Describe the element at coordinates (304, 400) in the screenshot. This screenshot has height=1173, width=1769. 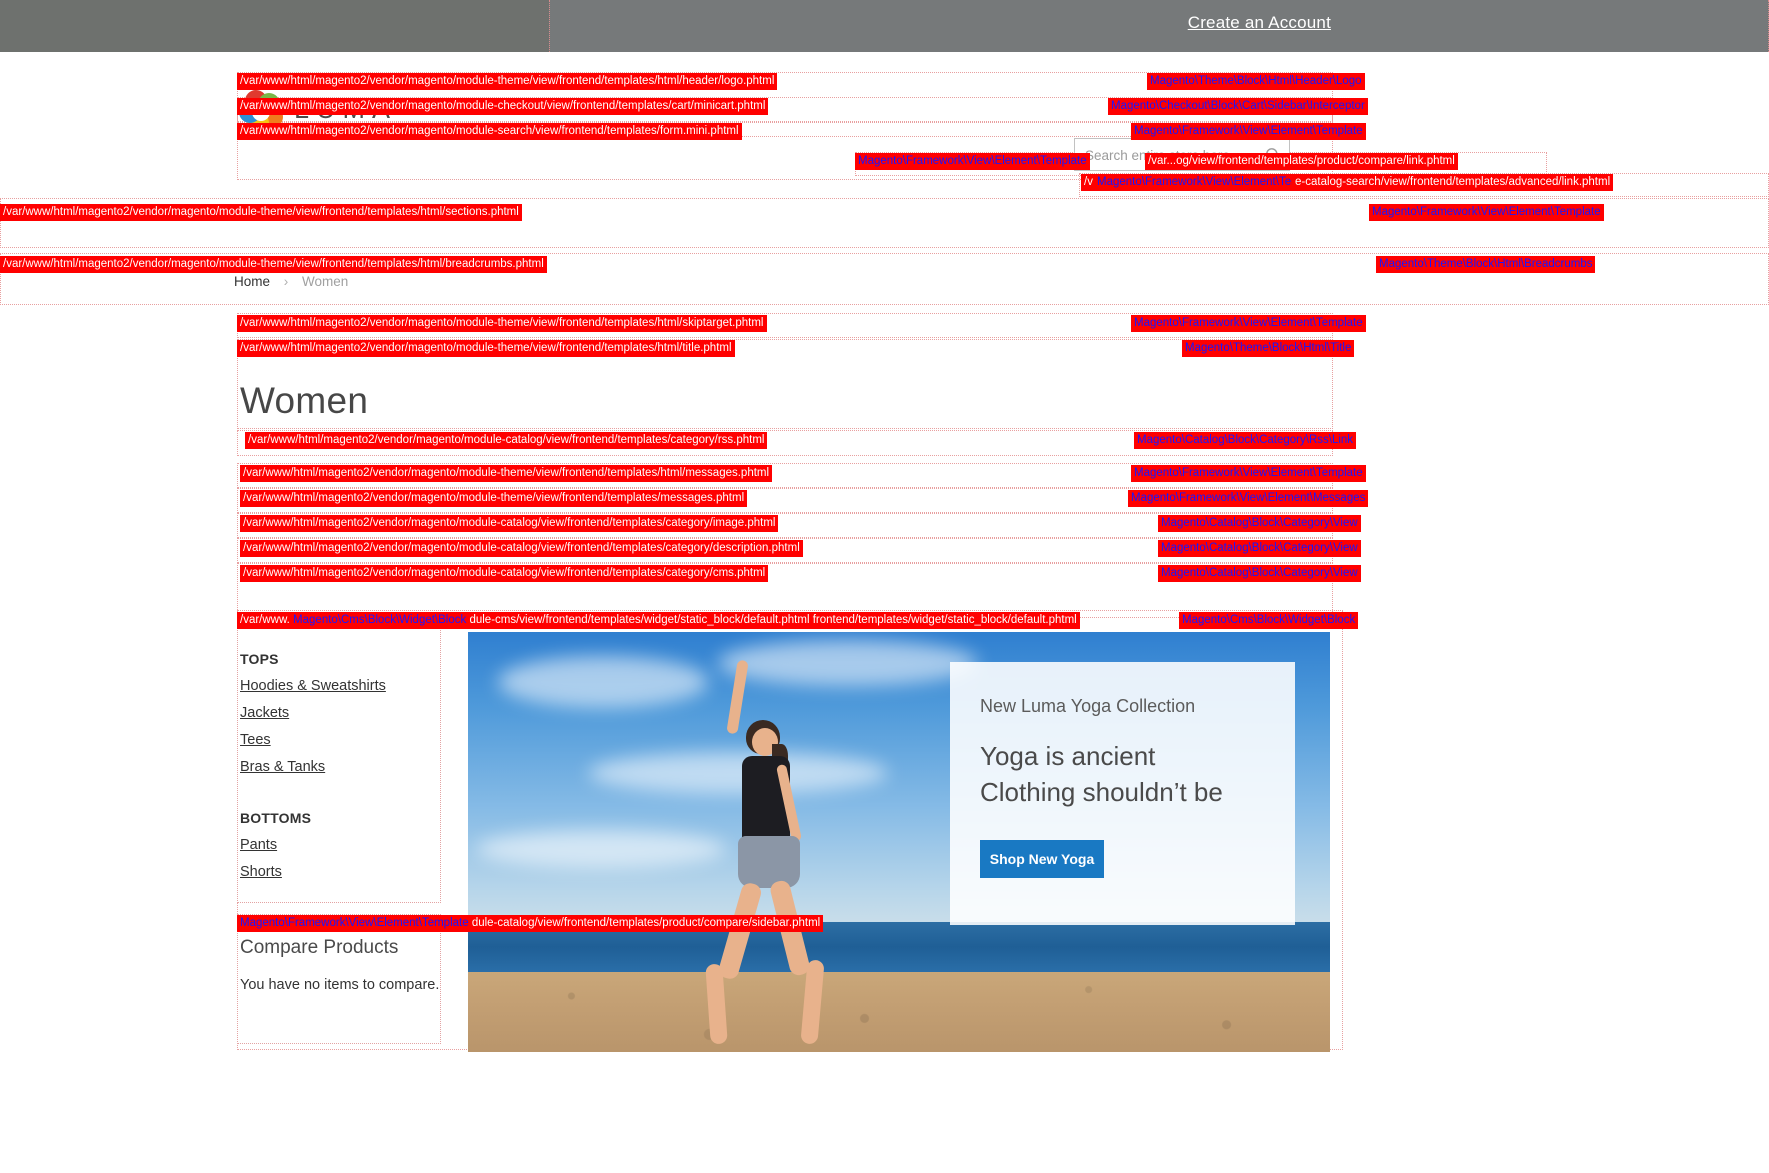
I see `page-title: Women` at that location.